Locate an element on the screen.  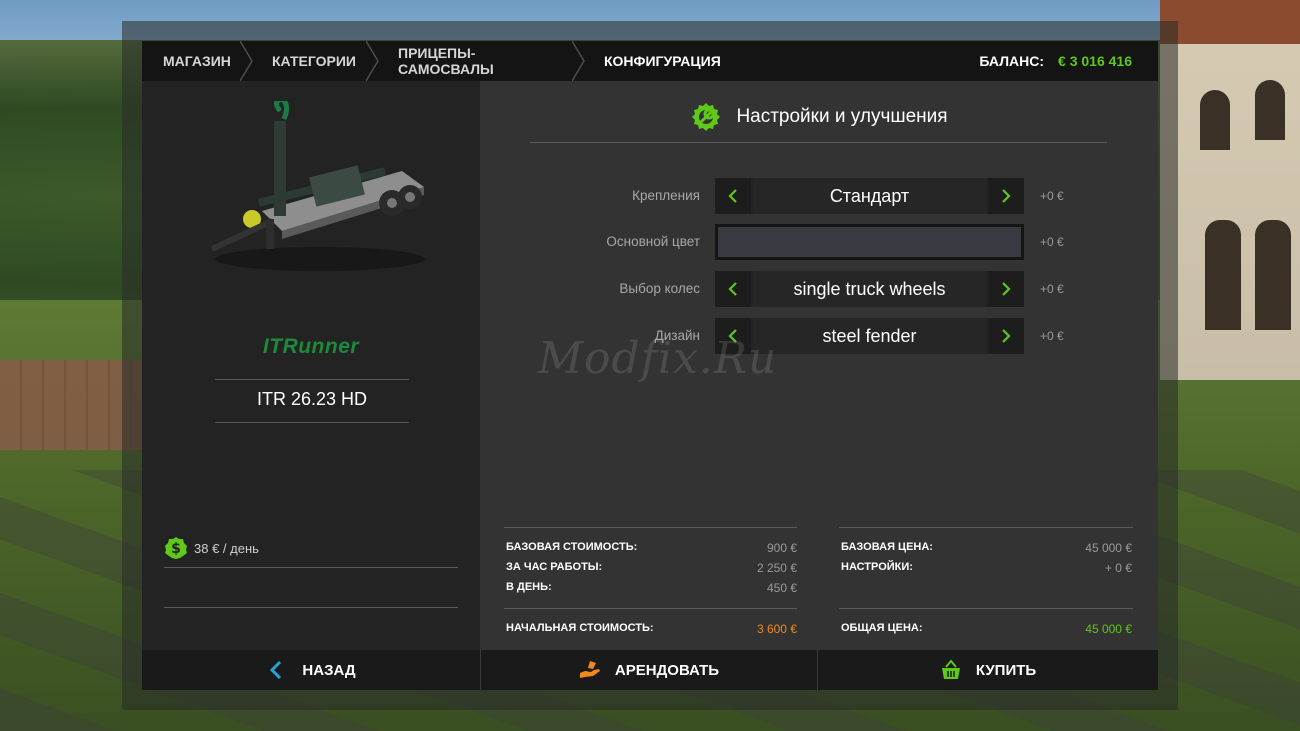
config-title-text: Настройки и улучшения is located at coordinates (842, 116).